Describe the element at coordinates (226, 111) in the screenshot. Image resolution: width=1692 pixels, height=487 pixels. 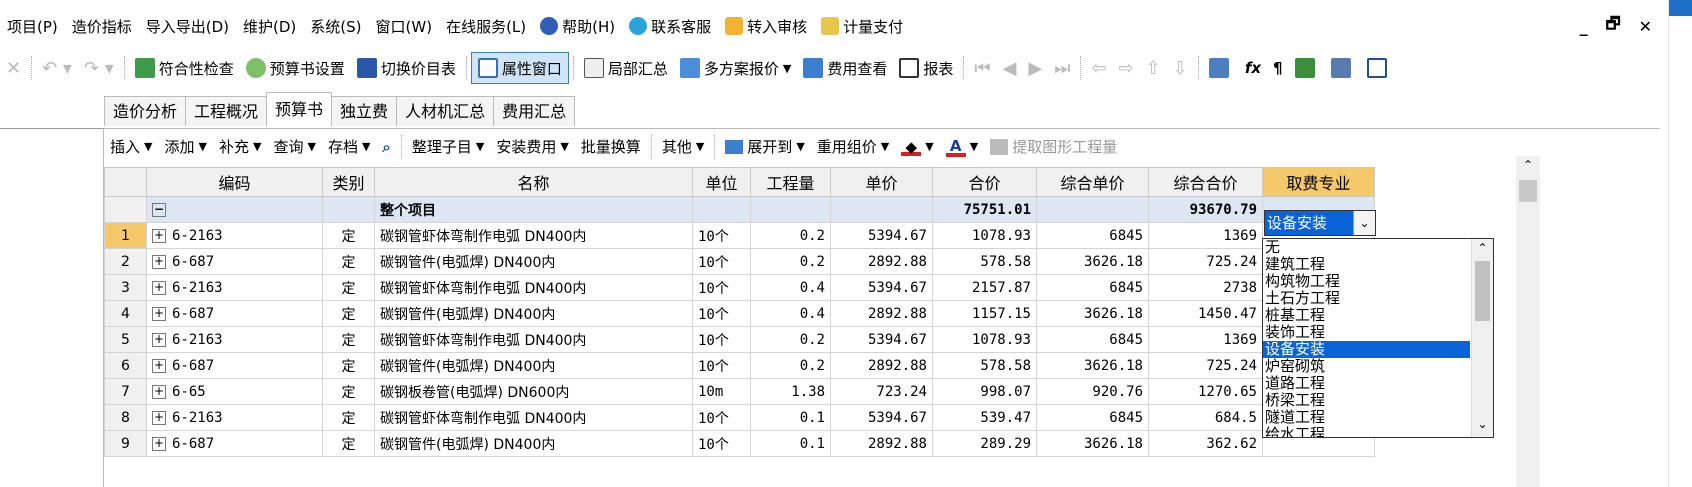
I see `tab-project-overview: 工程概况` at that location.